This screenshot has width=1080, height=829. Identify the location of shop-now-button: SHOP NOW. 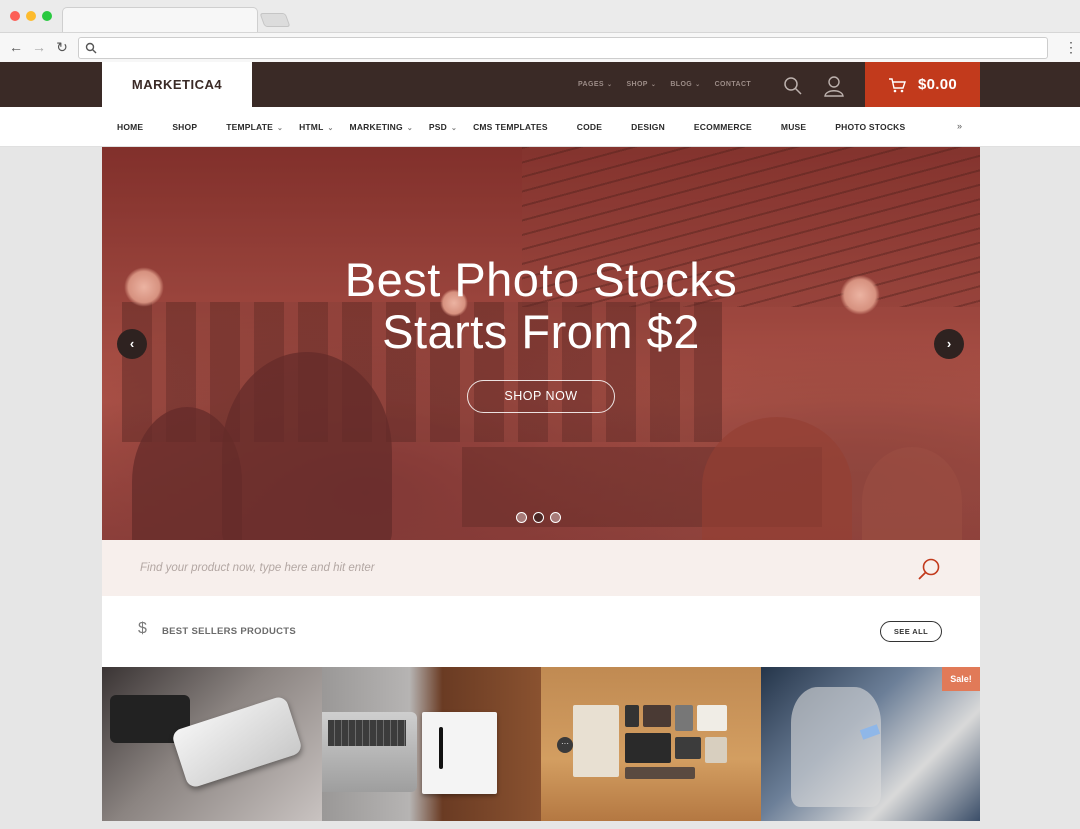
(541, 396).